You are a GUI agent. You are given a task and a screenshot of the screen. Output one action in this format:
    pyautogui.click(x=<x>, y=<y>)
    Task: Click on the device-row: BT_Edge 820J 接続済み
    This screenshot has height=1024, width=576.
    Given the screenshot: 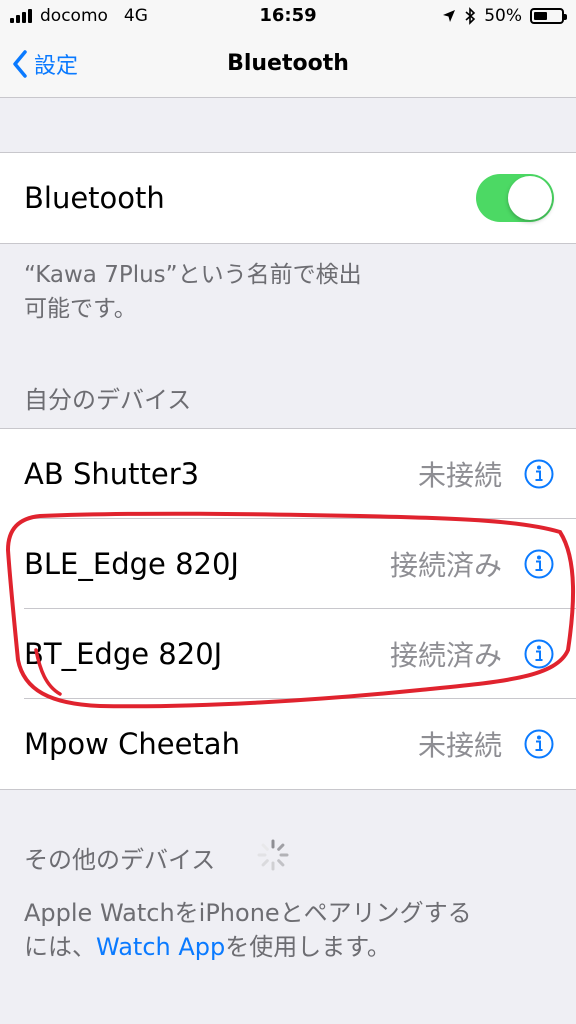 What is the action you would take?
    pyautogui.click(x=288, y=654)
    